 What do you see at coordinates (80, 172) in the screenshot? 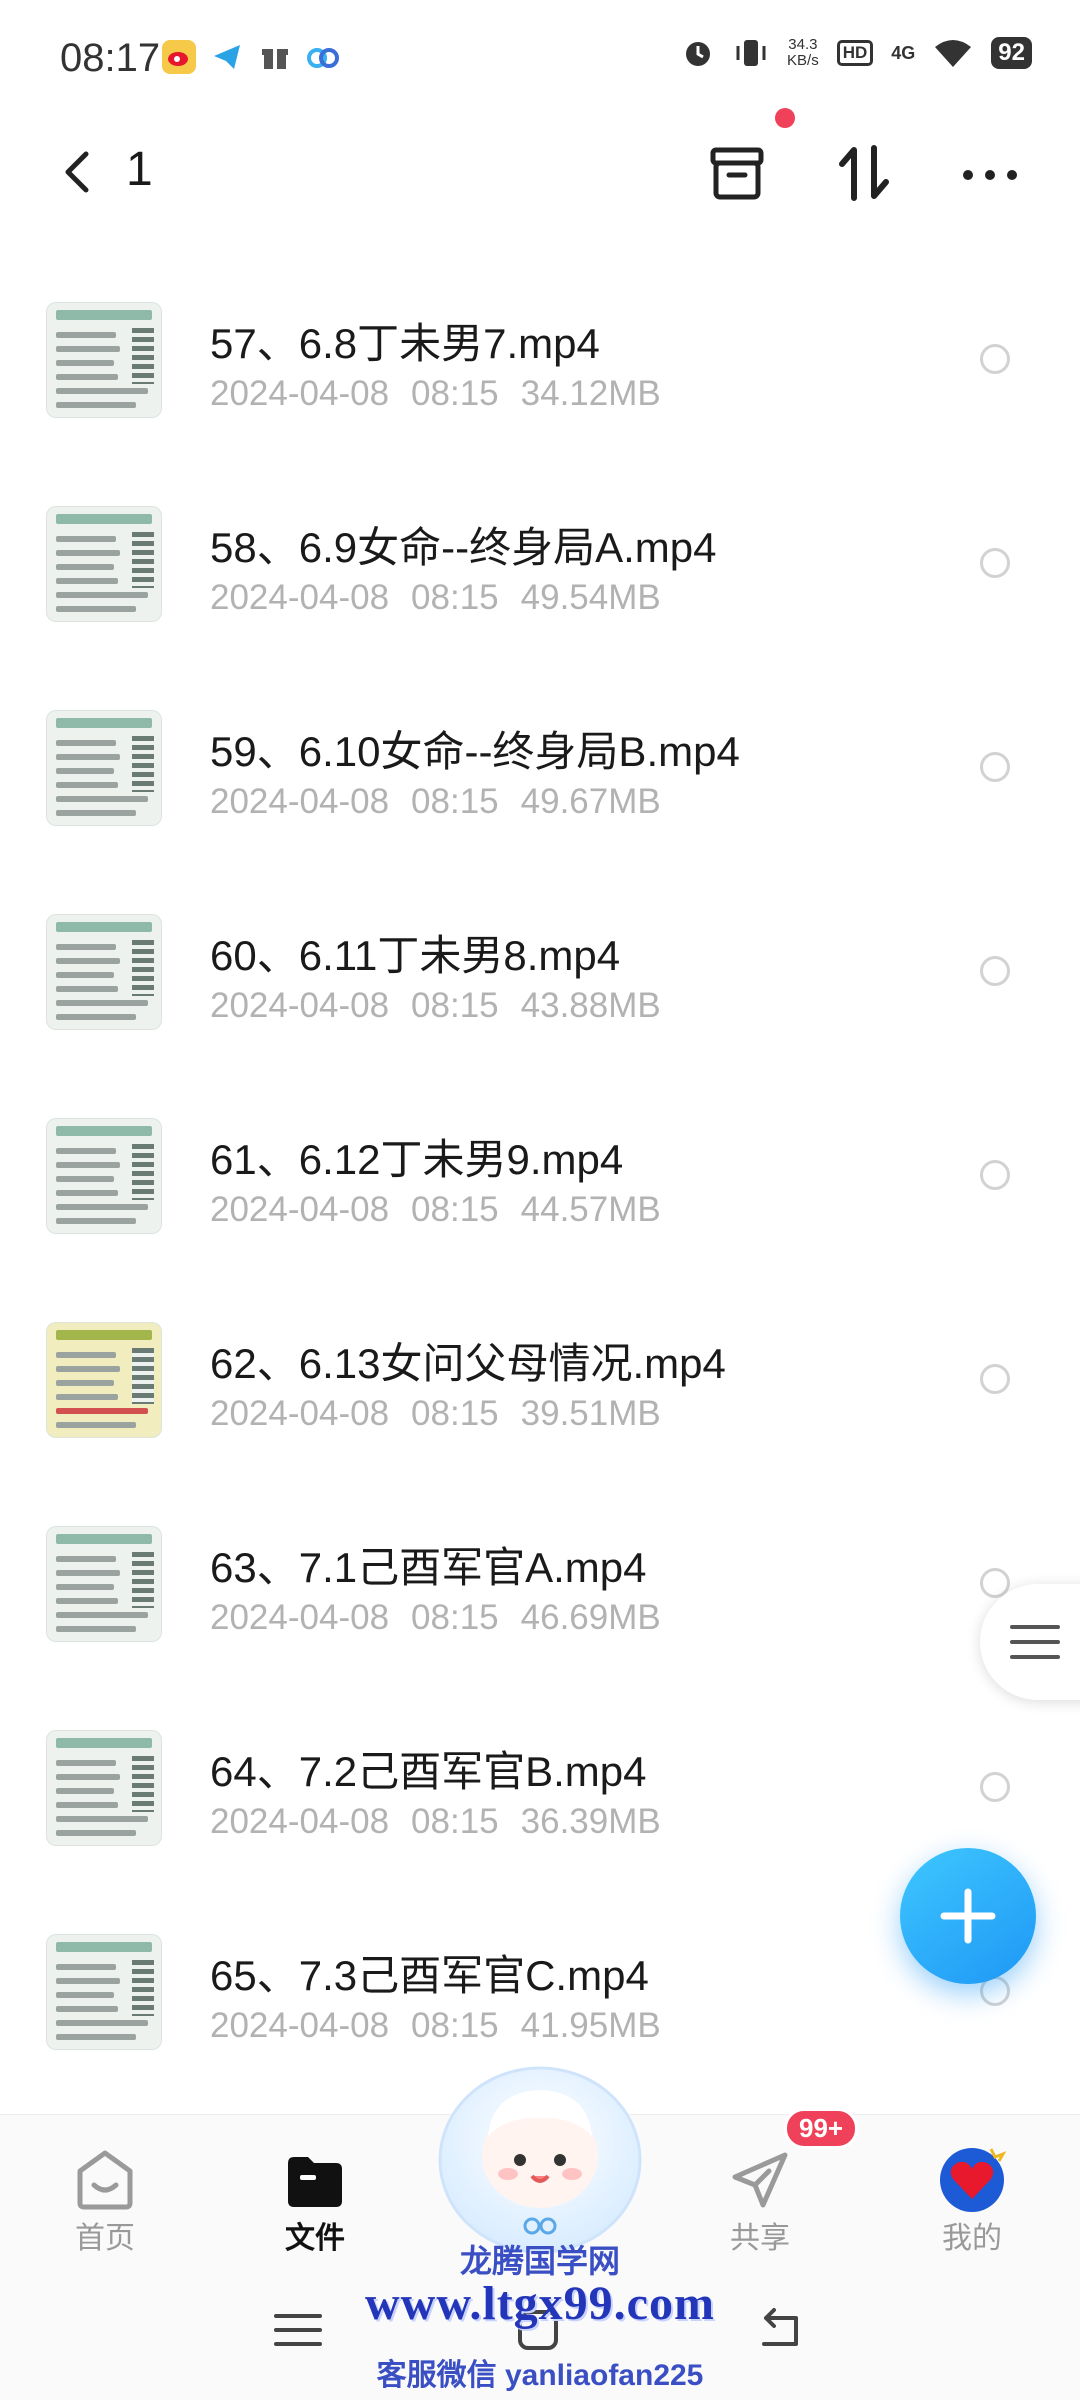
I see `back-arrow-icon` at bounding box center [80, 172].